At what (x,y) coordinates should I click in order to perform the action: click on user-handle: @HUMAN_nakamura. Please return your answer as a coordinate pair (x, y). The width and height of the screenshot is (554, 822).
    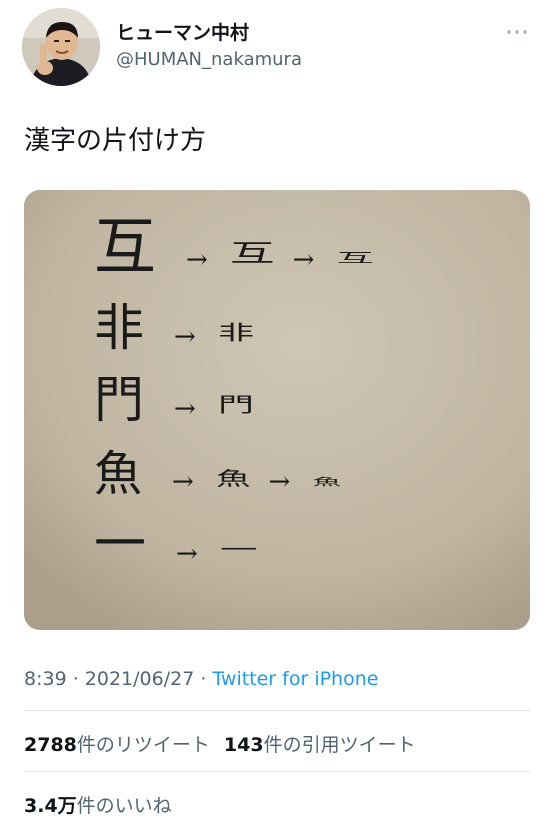
    Looking at the image, I should click on (209, 59).